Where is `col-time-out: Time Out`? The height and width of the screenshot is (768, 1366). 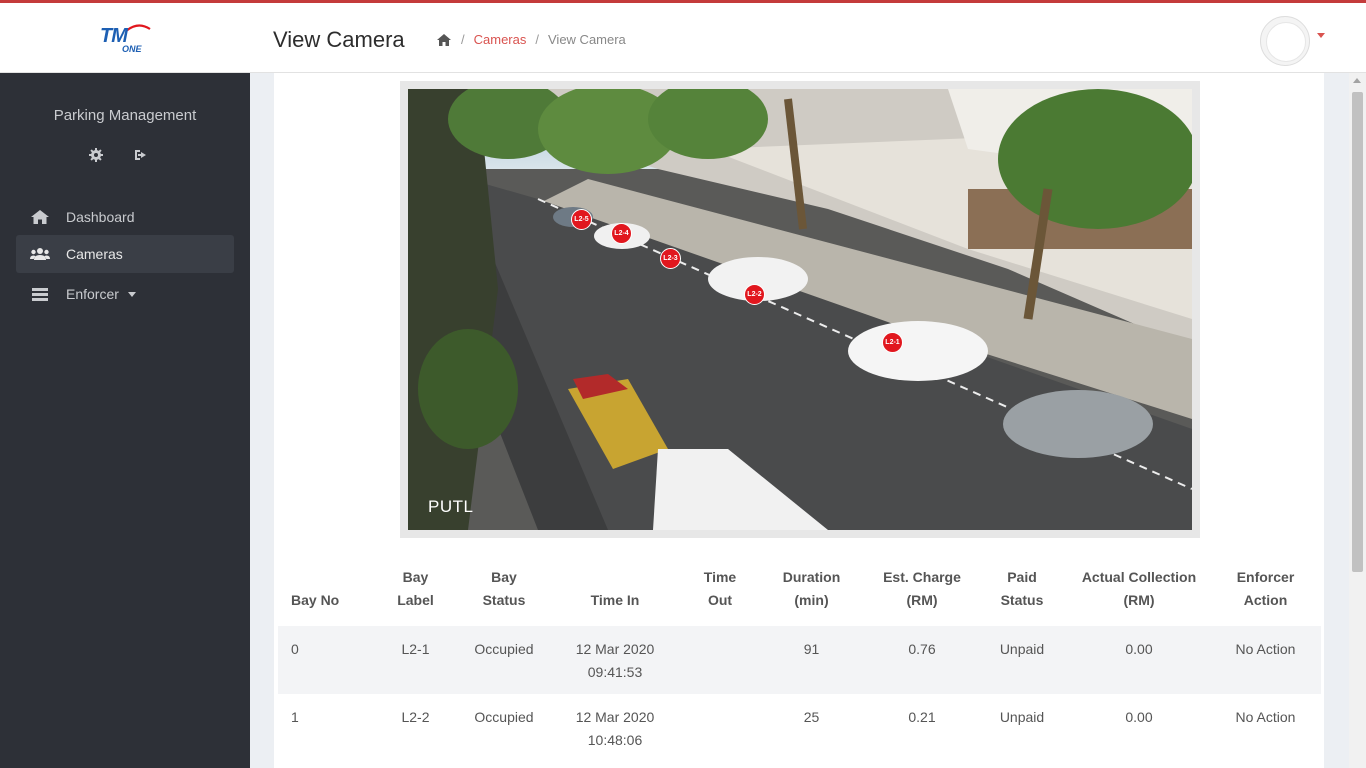
col-time-out: Time Out is located at coordinates (720, 593).